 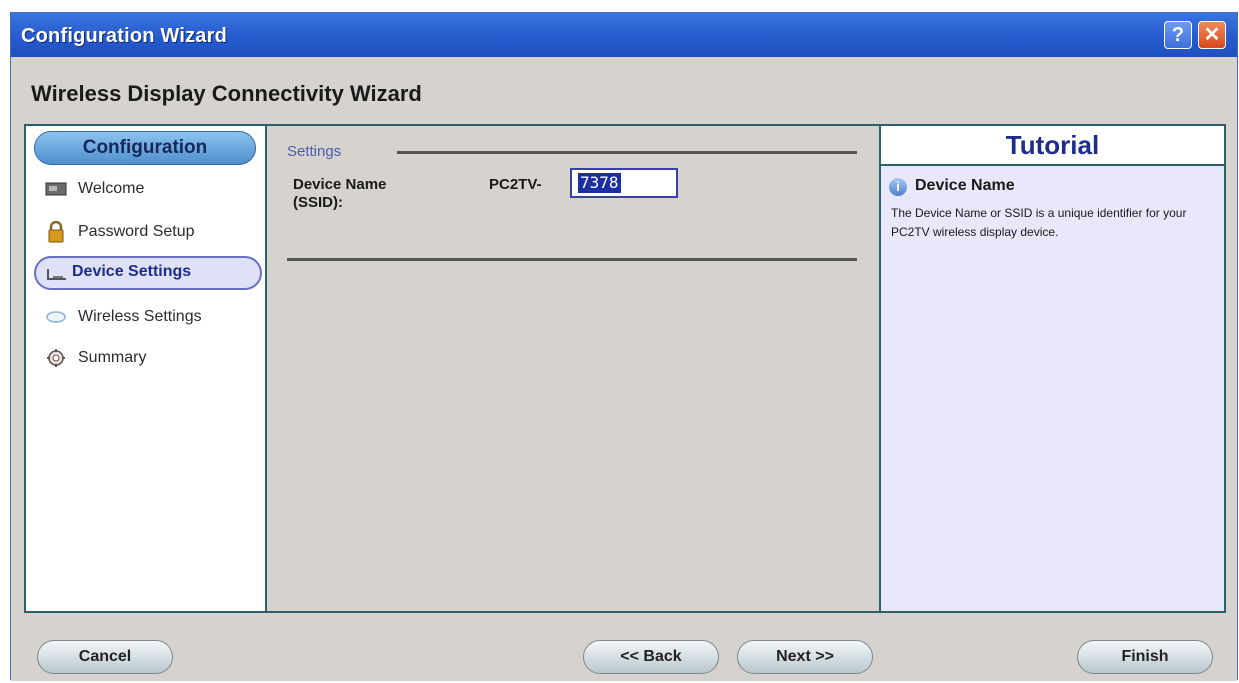 I want to click on lock-icon, so click(x=56, y=232).